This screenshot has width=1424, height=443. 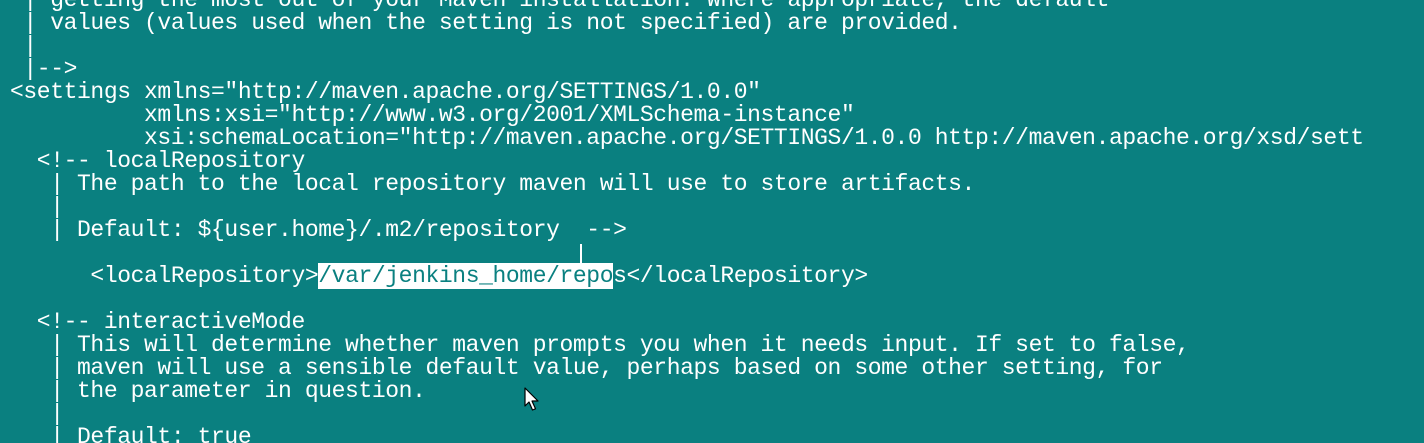 What do you see at coordinates (37, 414) in the screenshot?
I see `terminal-line-19: |` at bounding box center [37, 414].